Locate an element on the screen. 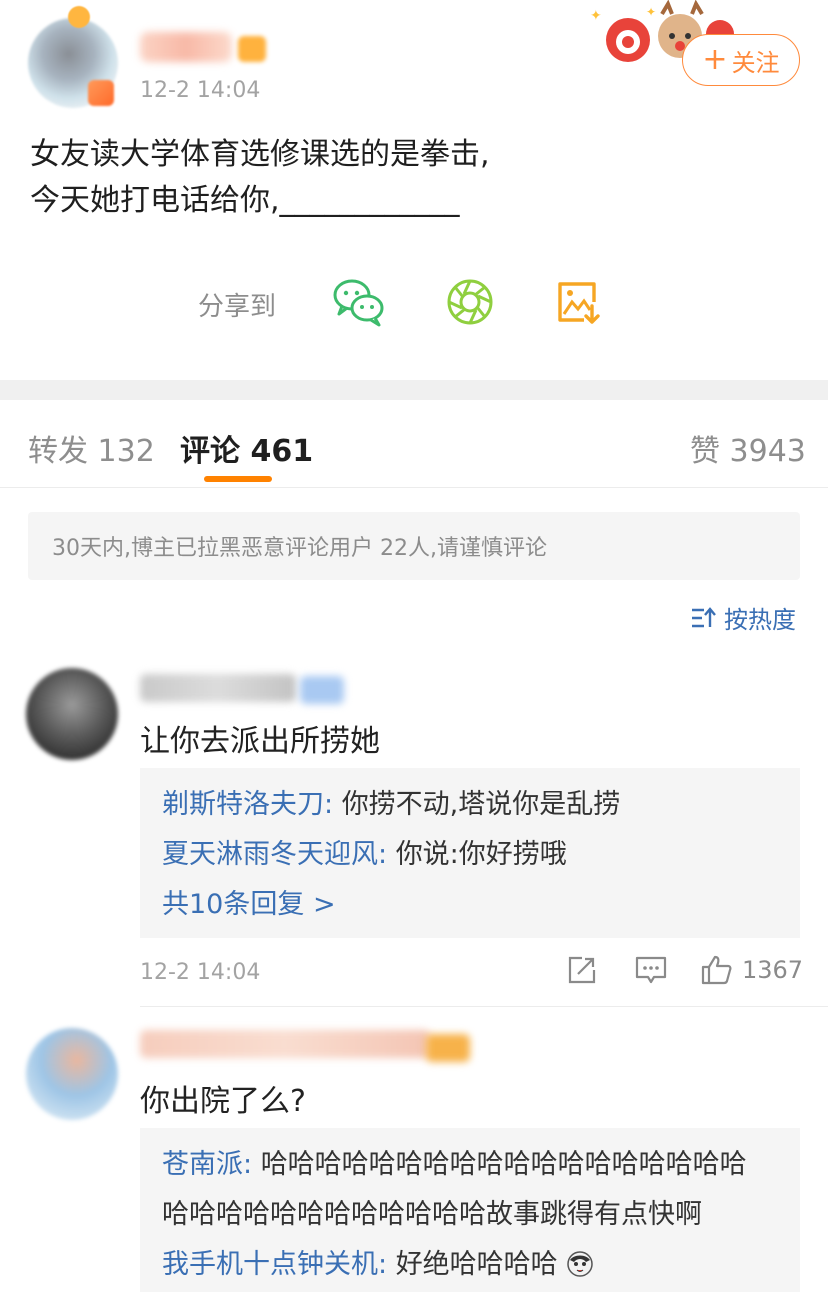 Image resolution: width=828 pixels, height=1292 pixels. sort-button: 按热度 is located at coordinates (743, 617).